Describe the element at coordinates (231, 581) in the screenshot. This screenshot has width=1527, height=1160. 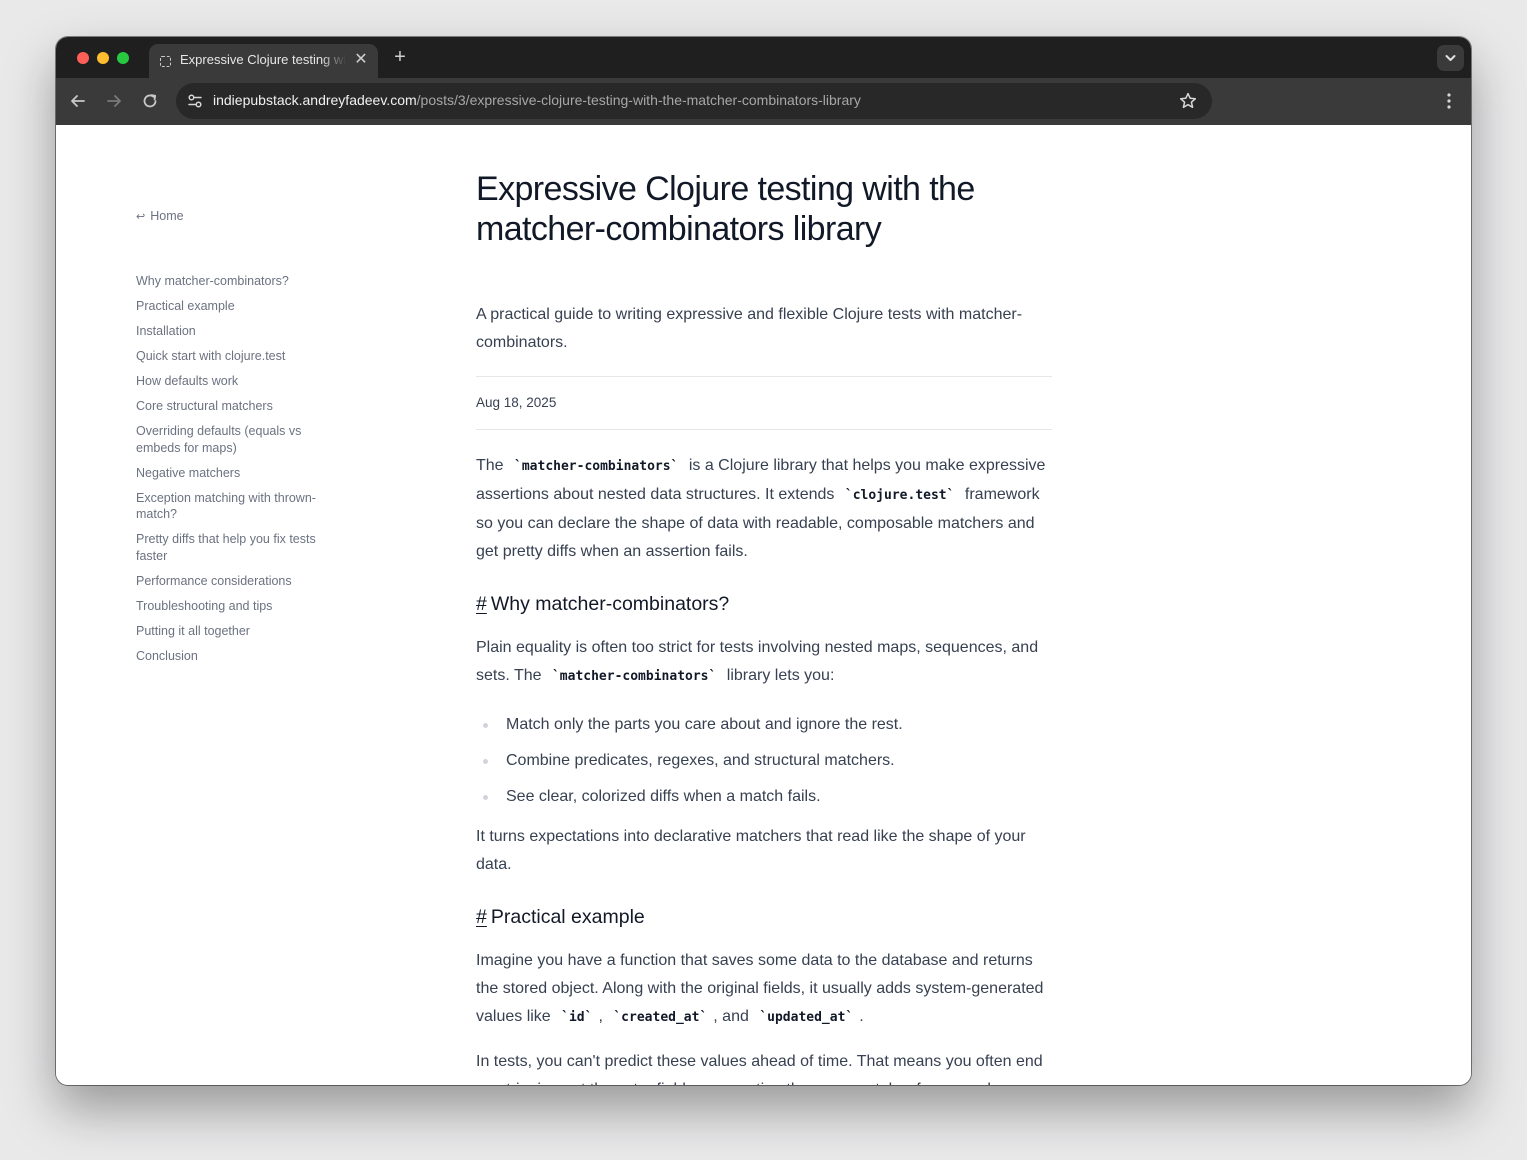
I see `toc-item: Performance considerations` at that location.